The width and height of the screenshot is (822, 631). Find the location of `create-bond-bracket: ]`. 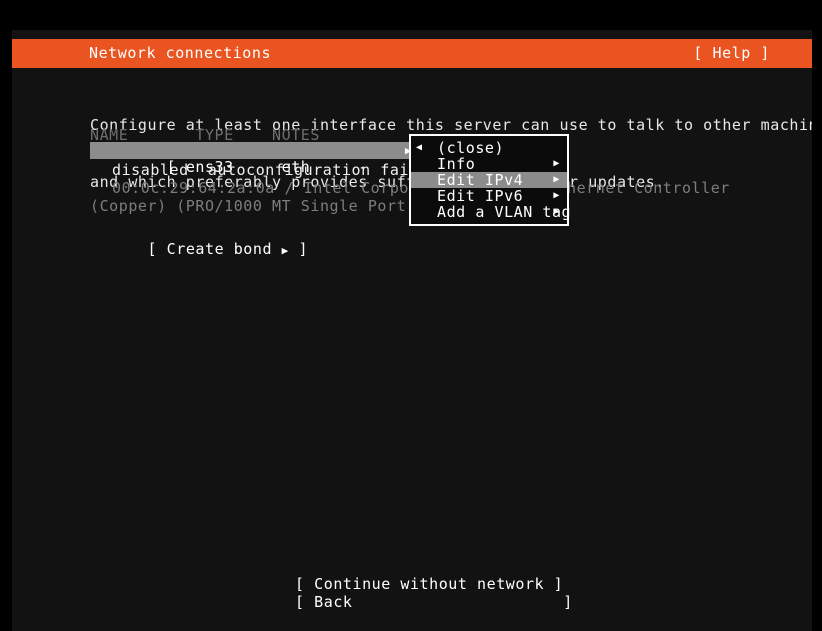

create-bond-bracket: ] is located at coordinates (303, 249).